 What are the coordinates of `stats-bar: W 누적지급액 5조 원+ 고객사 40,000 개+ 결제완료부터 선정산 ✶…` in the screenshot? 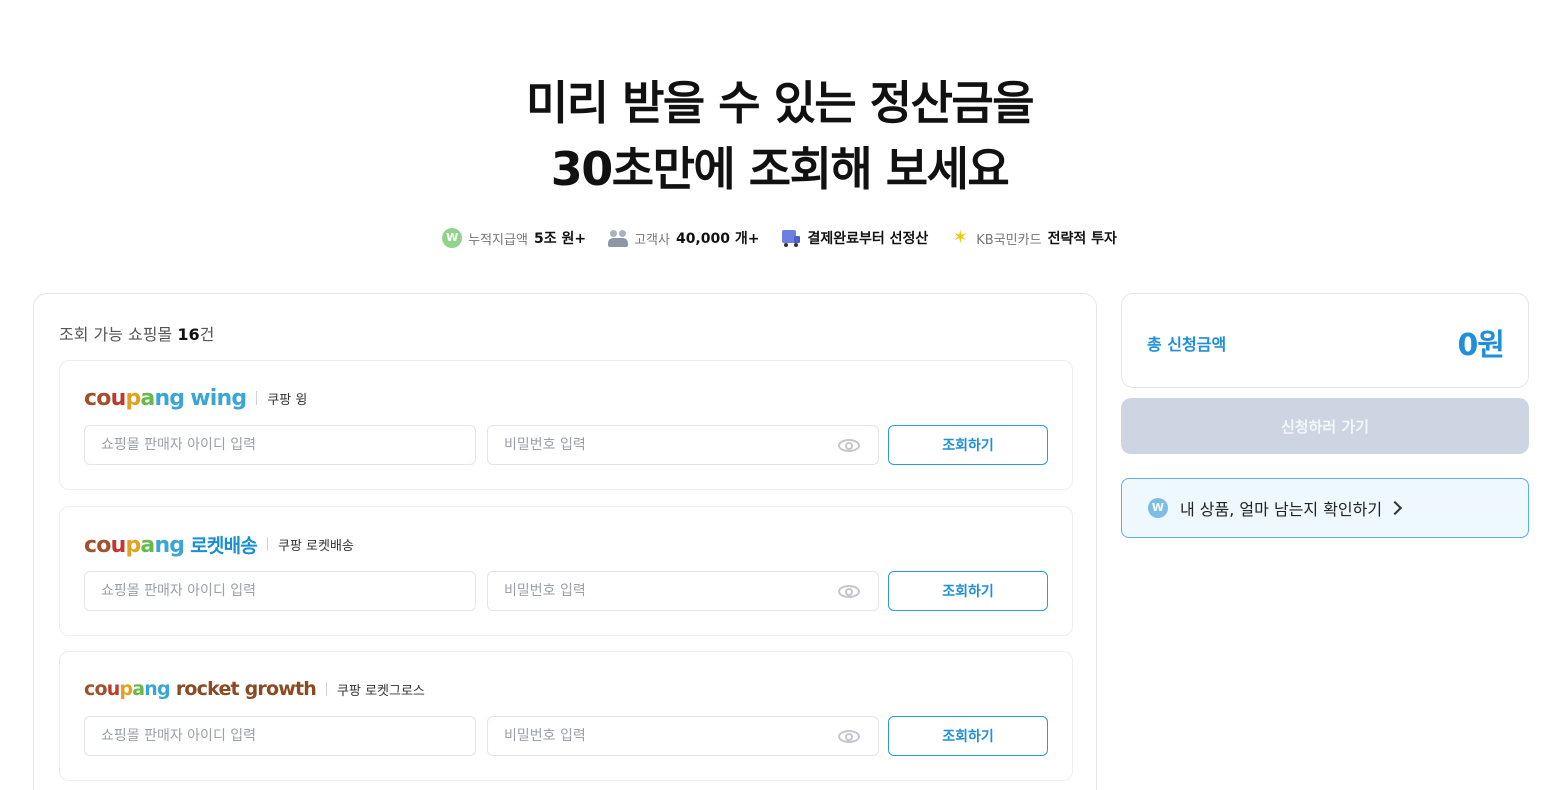 It's located at (779, 238).